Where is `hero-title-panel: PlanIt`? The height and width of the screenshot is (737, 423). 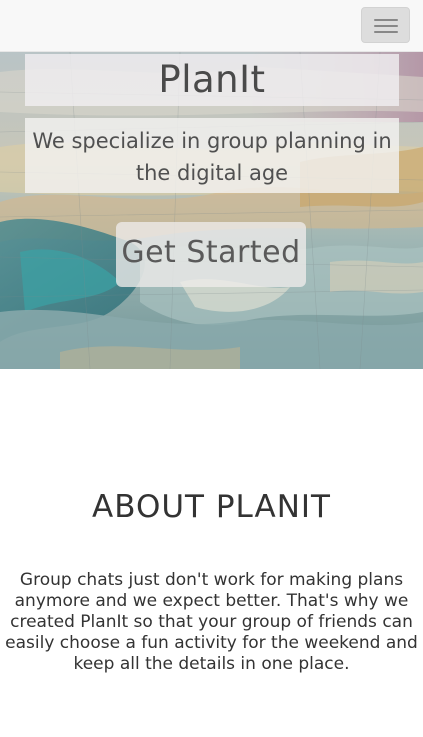
hero-title-panel: PlanIt is located at coordinates (212, 80).